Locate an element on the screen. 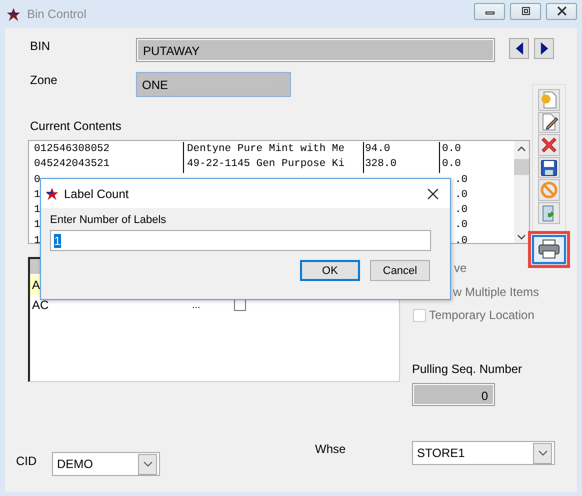 The image size is (582, 496). current-contents-label: Current Contents is located at coordinates (75, 126).